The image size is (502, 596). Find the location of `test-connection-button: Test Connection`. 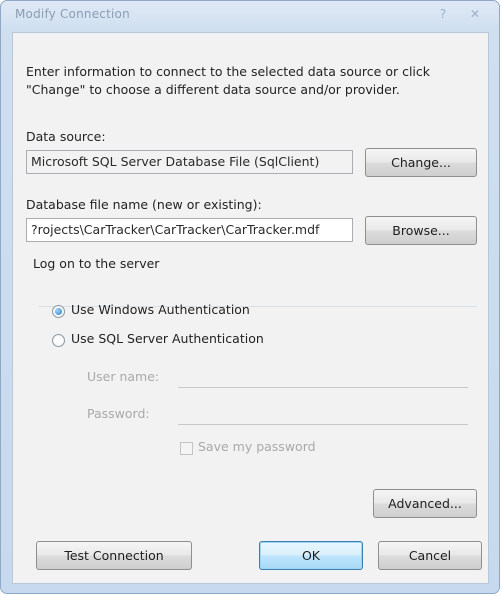

test-connection-button: Test Connection is located at coordinates (114, 555).